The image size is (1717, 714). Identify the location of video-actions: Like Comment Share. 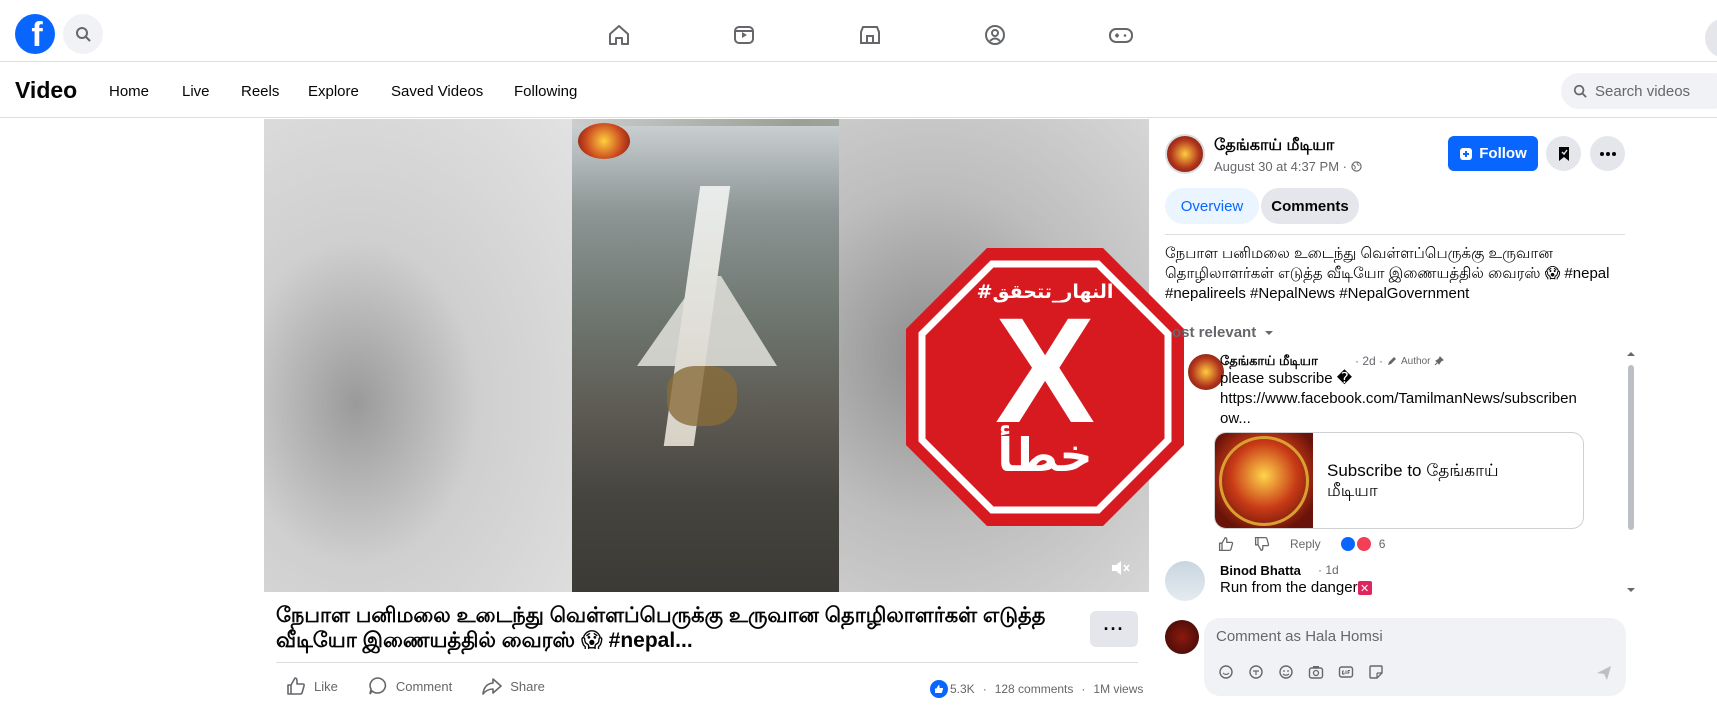
(415, 686).